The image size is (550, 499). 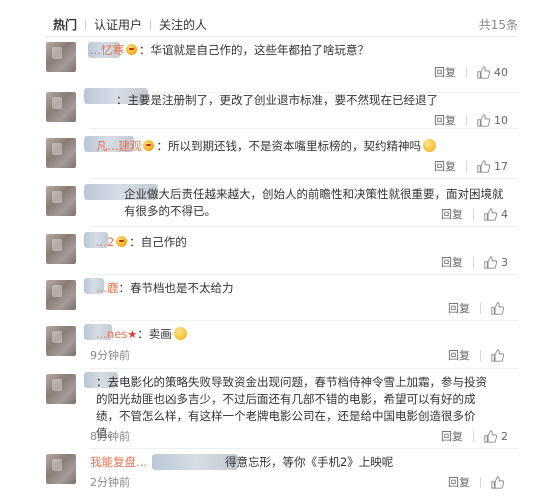 I want to click on comment-time: 8分钟前, so click(x=110, y=436).